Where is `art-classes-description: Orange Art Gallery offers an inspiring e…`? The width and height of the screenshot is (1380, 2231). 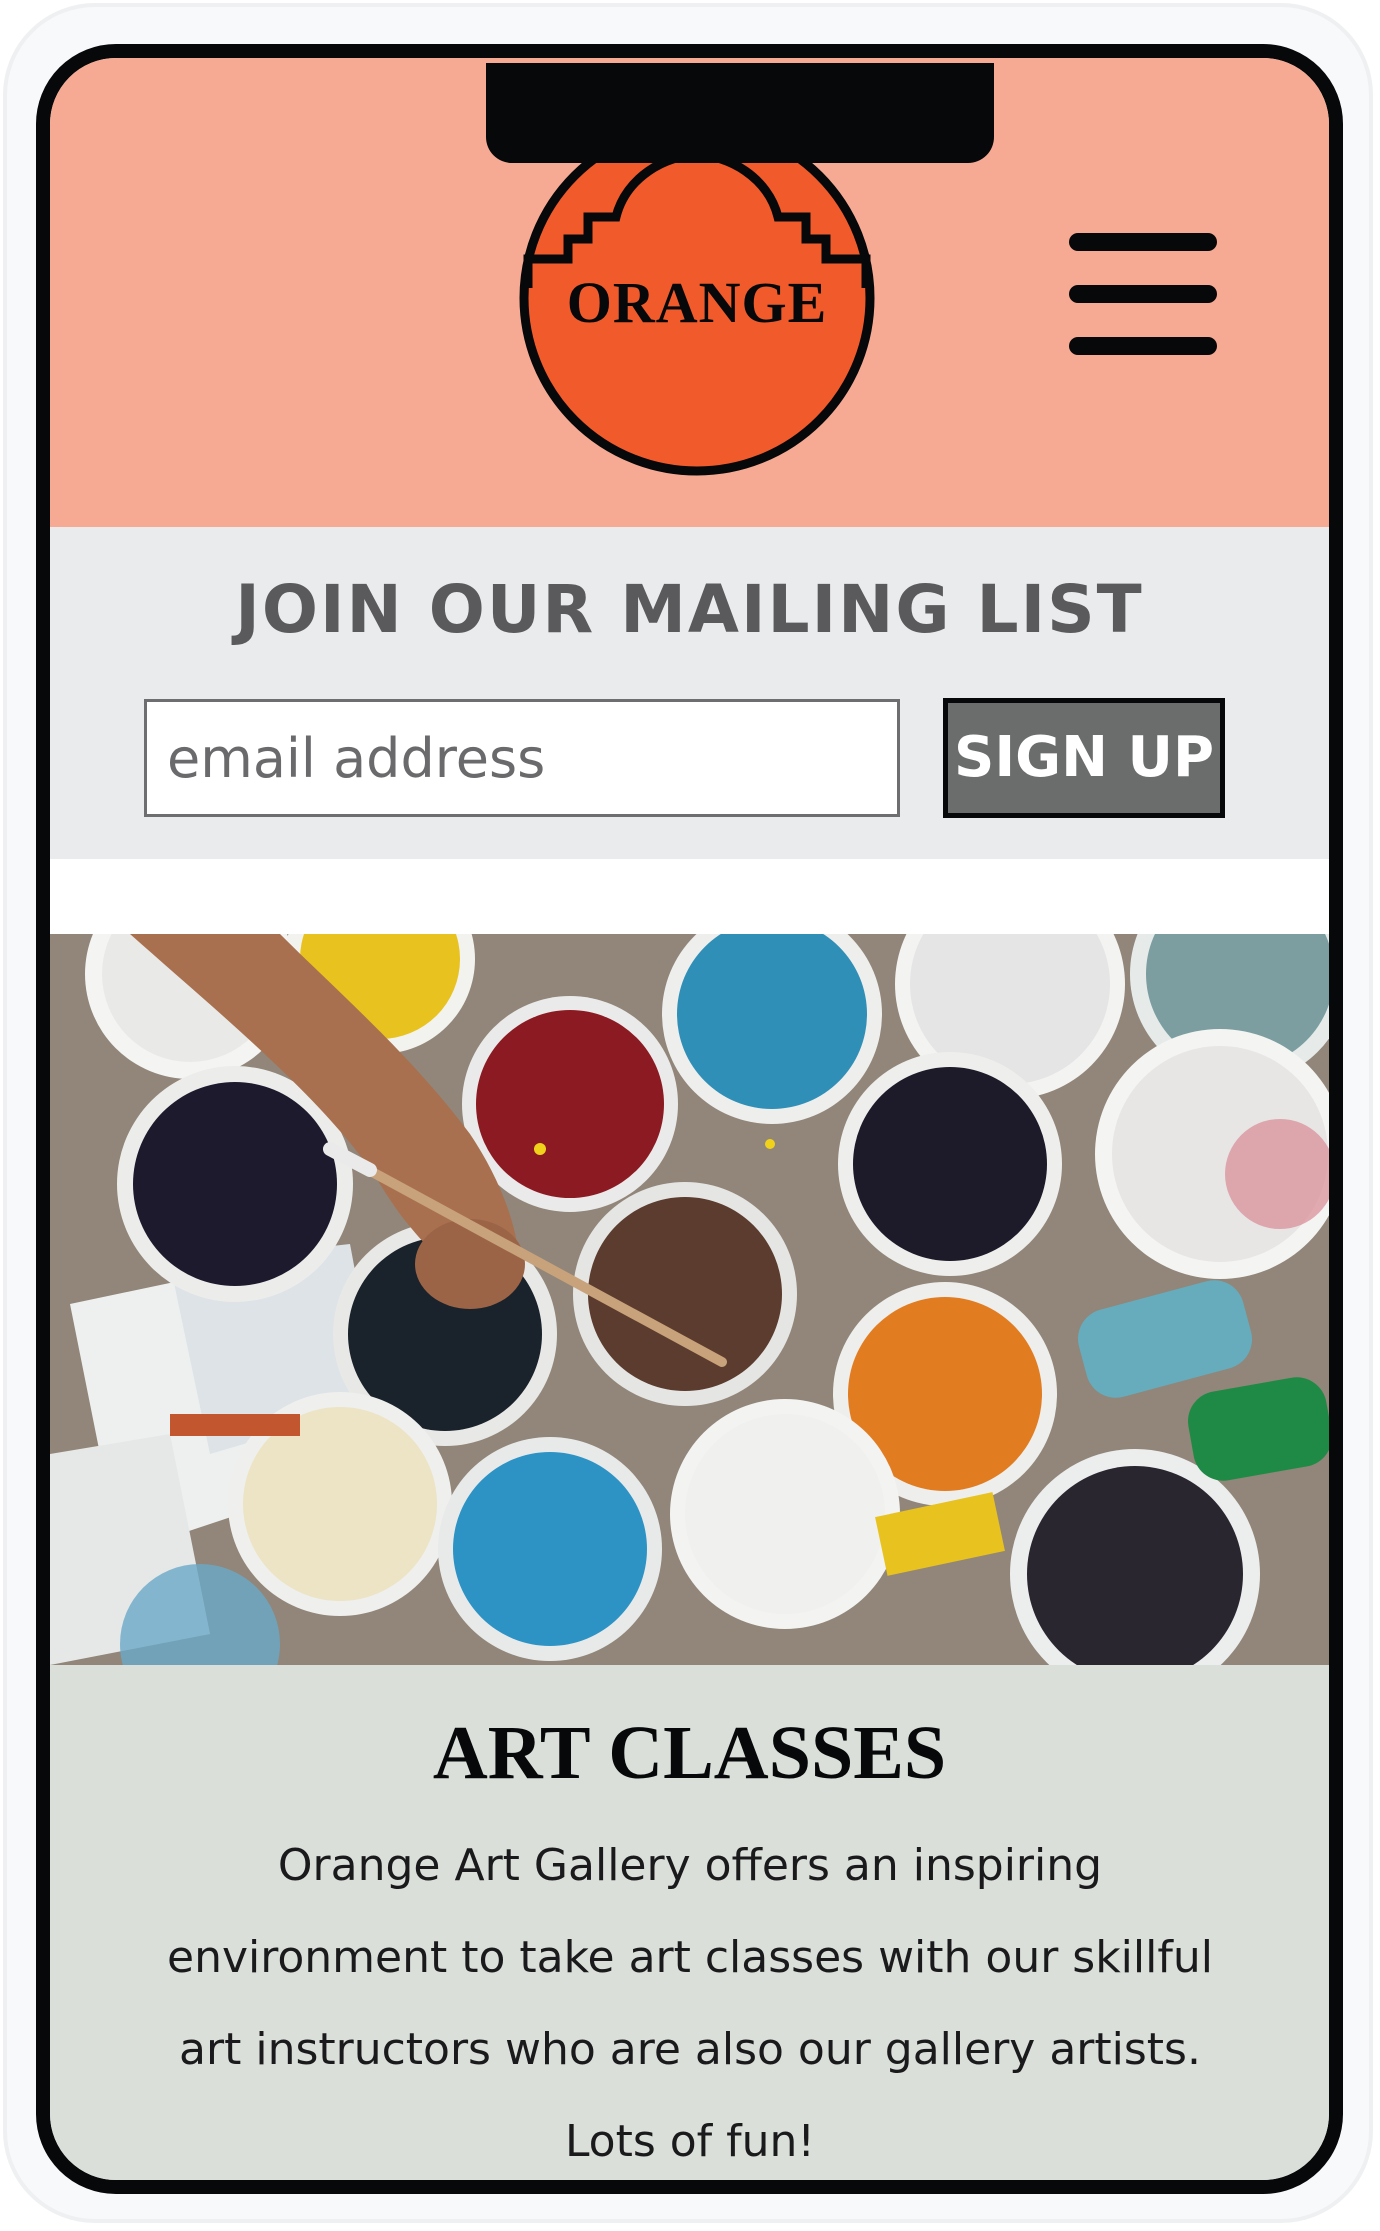
art-classes-description: Orange Art Gallery offers an inspiring e… is located at coordinates (690, 2003).